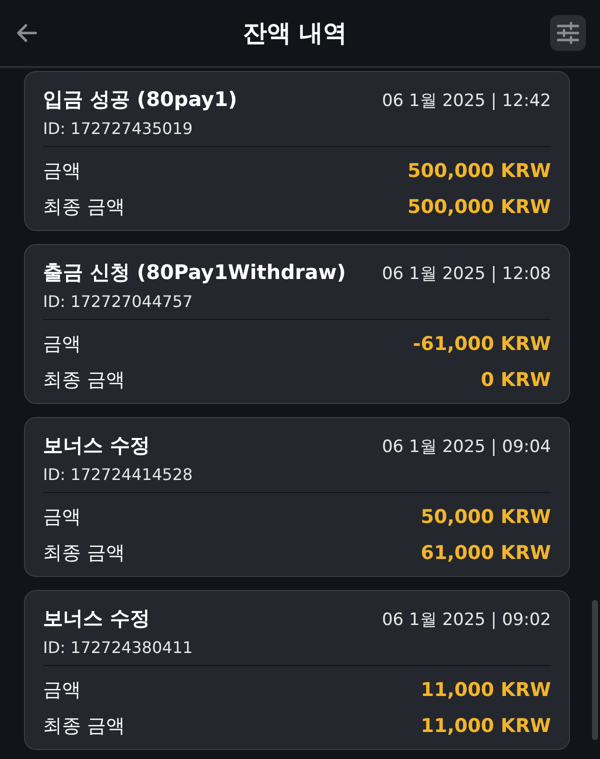 This screenshot has width=600, height=759. I want to click on transaction-datetime: 06 1월 2025 | 12:42, so click(466, 101).